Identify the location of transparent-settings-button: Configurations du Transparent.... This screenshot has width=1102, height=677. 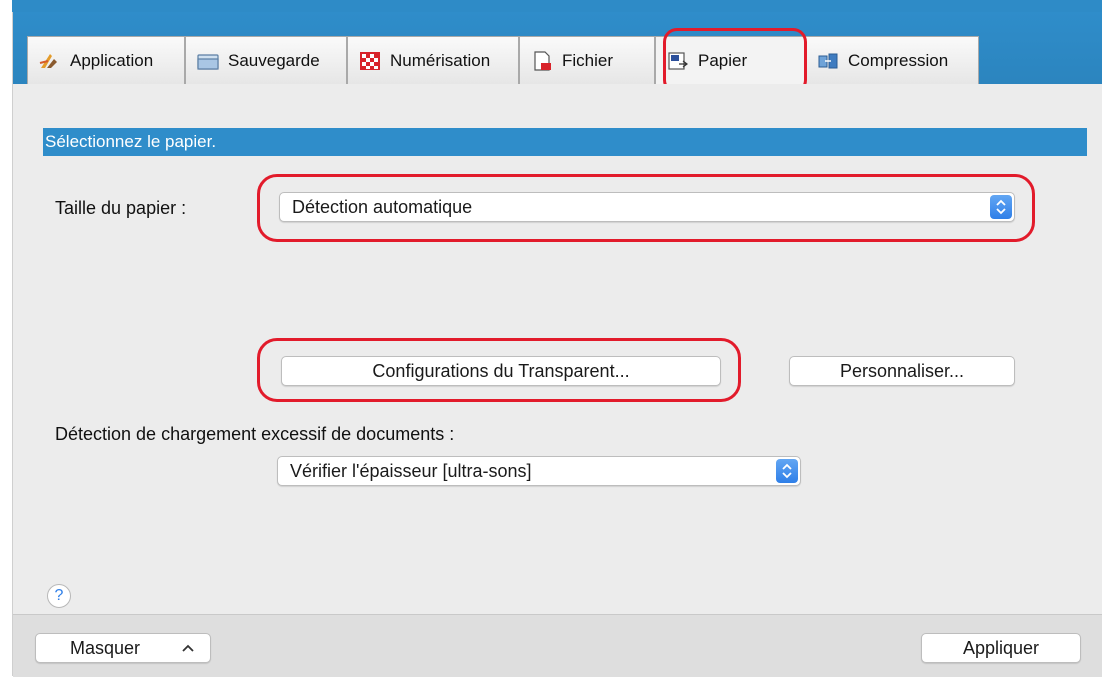
(501, 371).